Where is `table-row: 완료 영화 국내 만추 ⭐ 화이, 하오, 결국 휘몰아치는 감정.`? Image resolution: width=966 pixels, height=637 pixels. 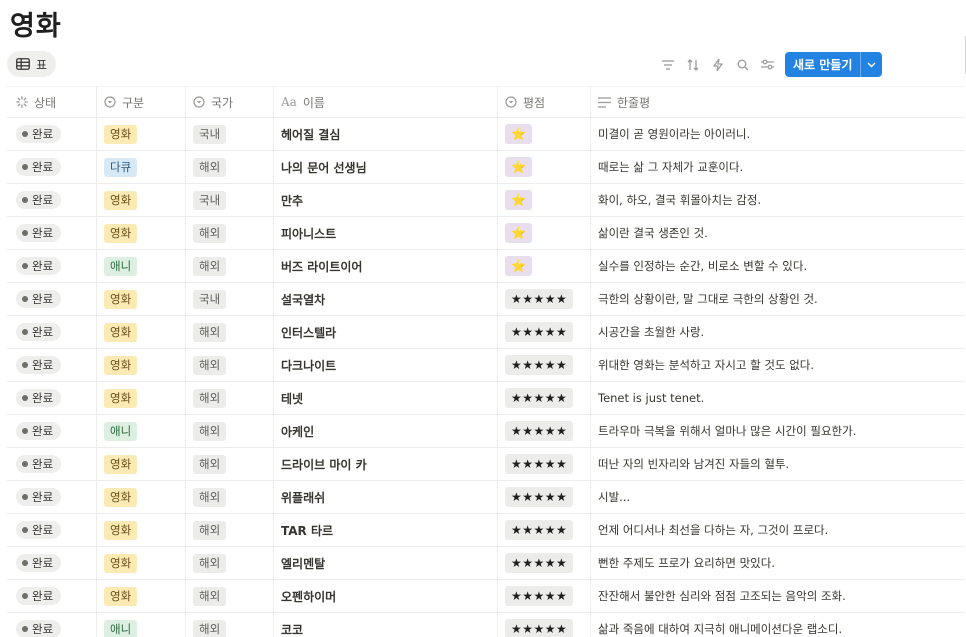
table-row: 완료 영화 국내 만추 ⭐ 화이, 하오, 결국 휘몰아치는 감정. is located at coordinates (485, 200).